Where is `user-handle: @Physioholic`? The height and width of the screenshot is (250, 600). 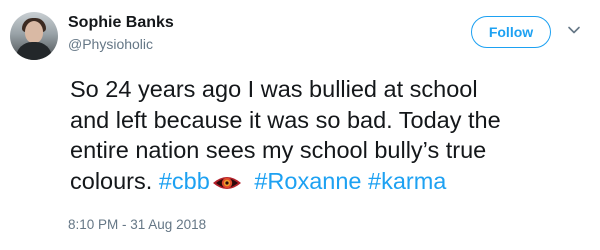
user-handle: @Physioholic is located at coordinates (110, 44).